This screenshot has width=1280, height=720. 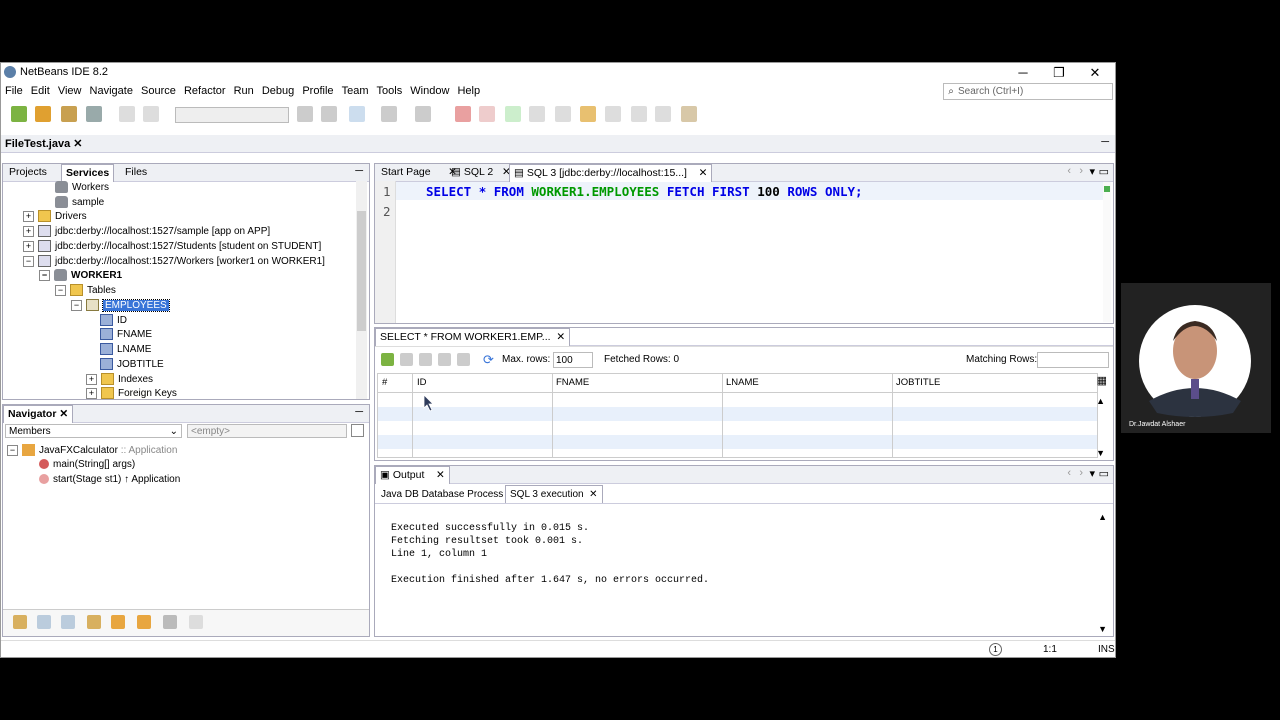 What do you see at coordinates (481, 172) in the screenshot?
I see `tab-sql2: ▤ SQL 2 ✕` at bounding box center [481, 172].